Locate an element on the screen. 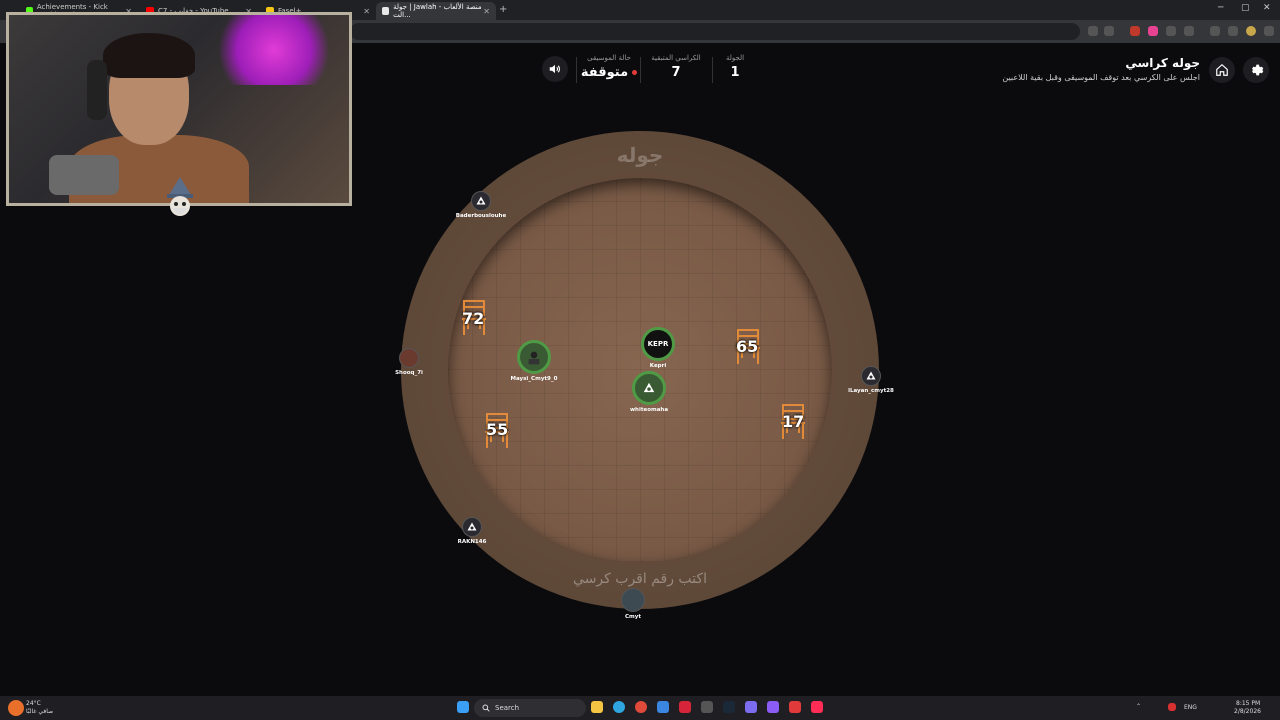 The height and width of the screenshot is (720, 1280). player-token: Maysi_Cmyt9_0 is located at coordinates (534, 361).